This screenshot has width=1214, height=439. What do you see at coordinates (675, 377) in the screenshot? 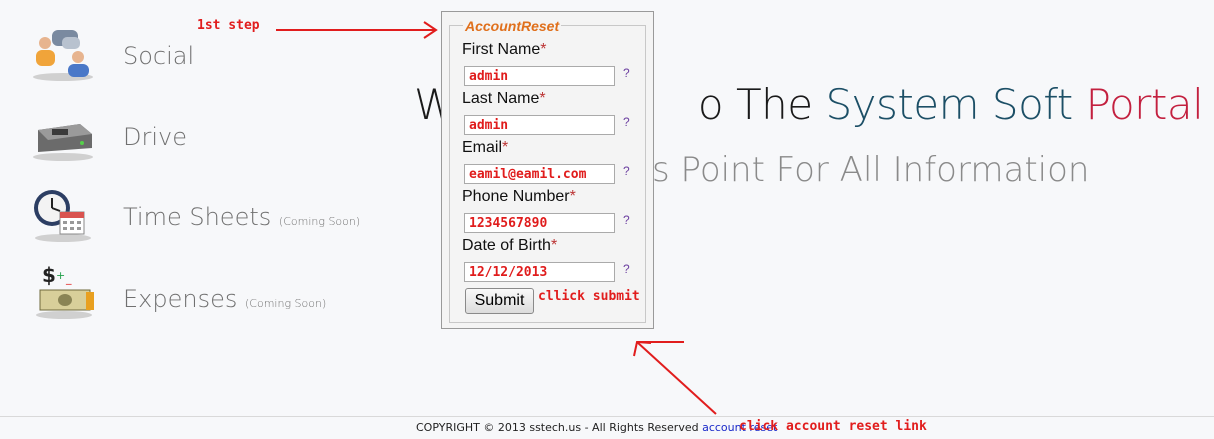
I see `reset-link-arrow` at bounding box center [675, 377].